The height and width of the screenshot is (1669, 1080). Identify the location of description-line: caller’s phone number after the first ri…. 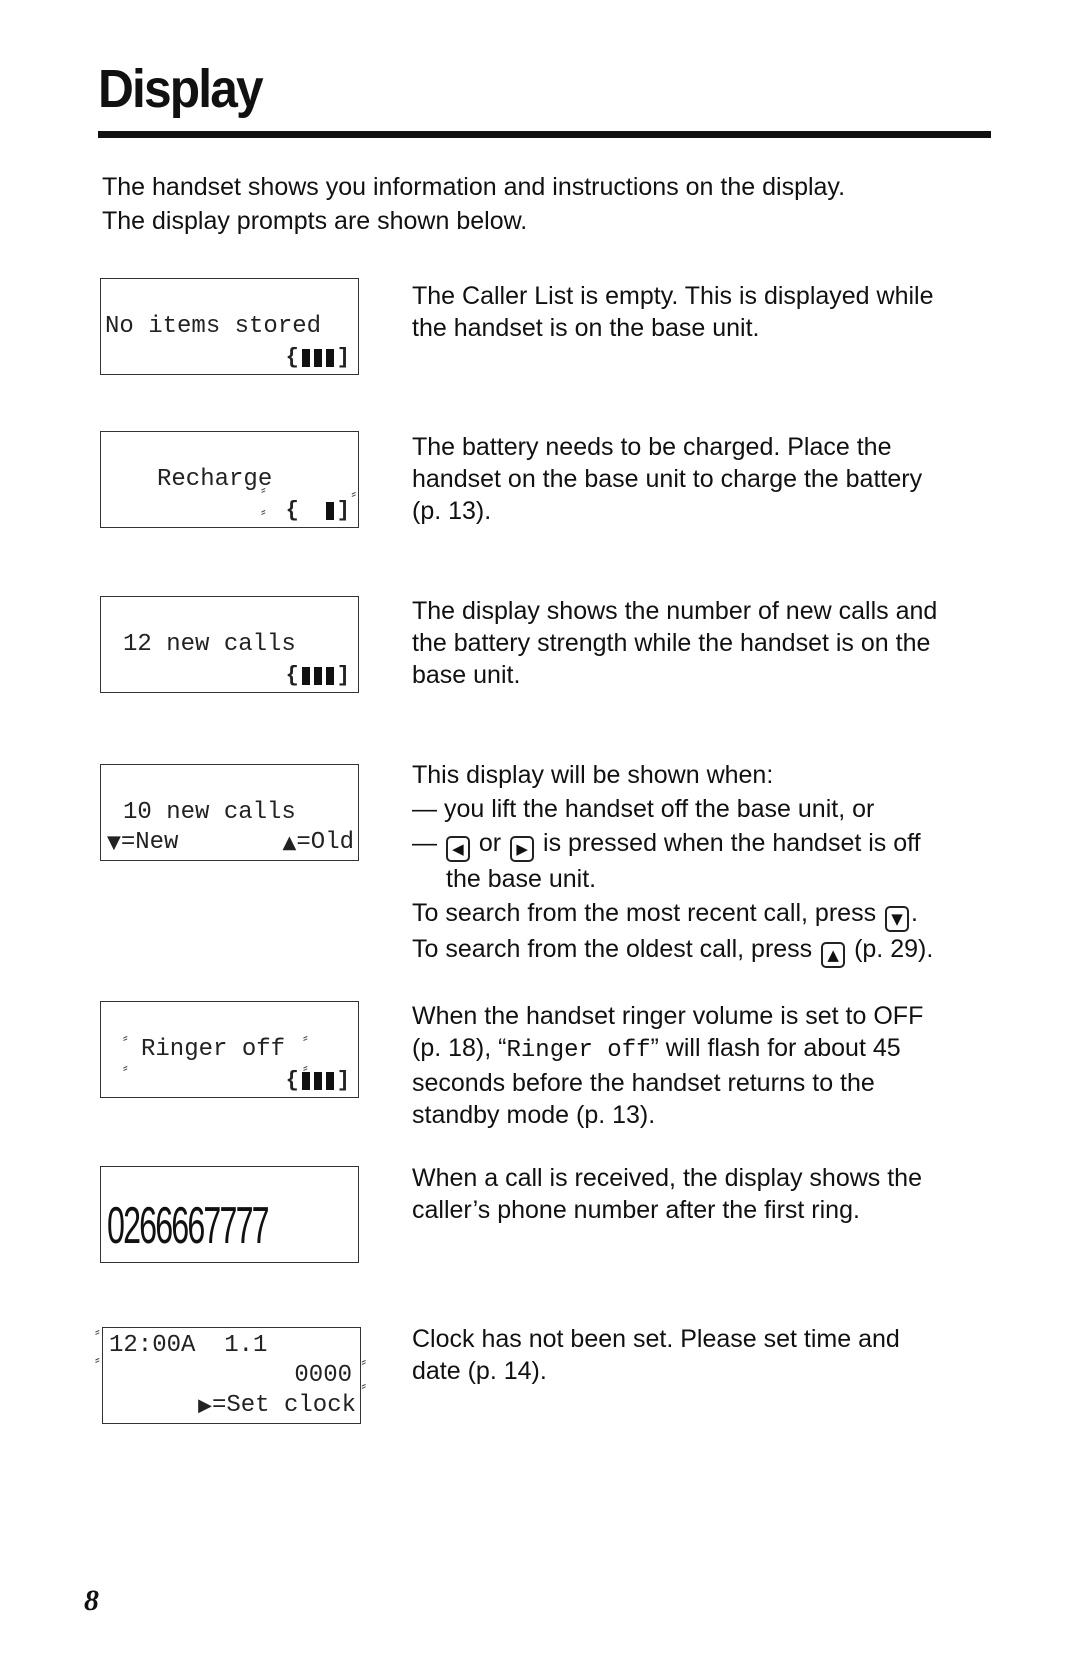
(636, 1210).